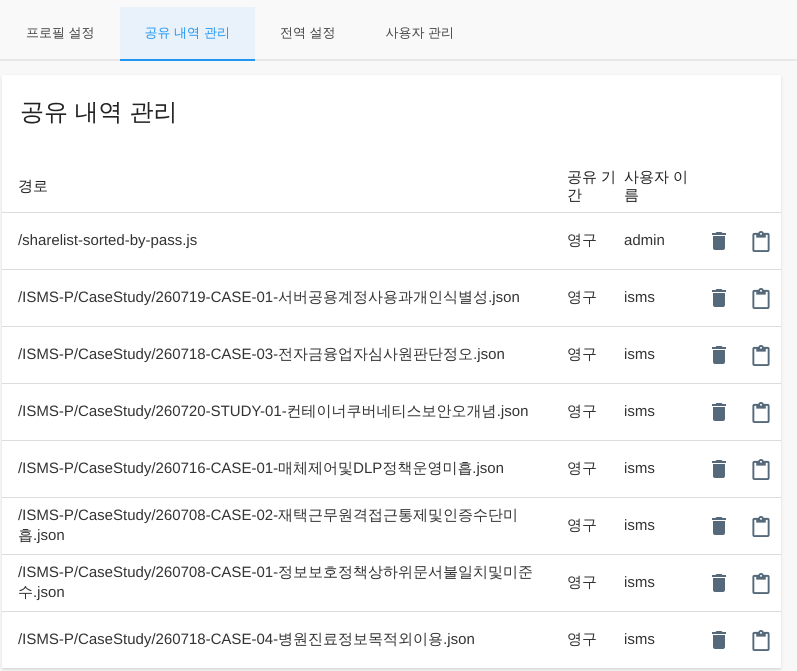 The image size is (797, 671). What do you see at coordinates (656, 186) in the screenshot?
I see `column-header: 사용자 이름` at bounding box center [656, 186].